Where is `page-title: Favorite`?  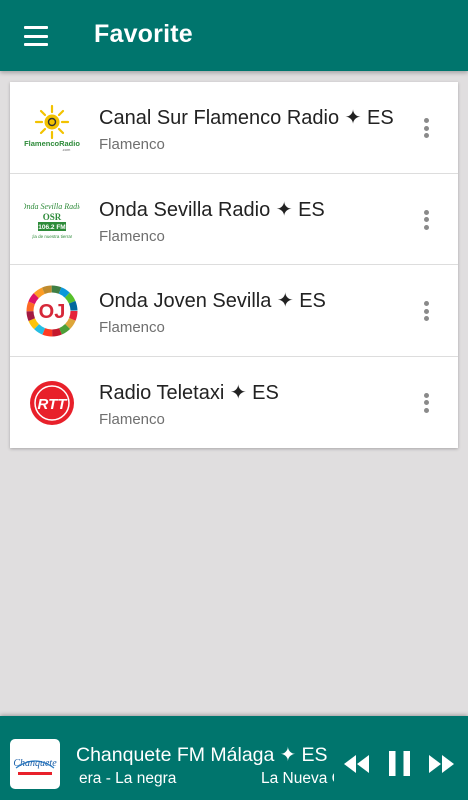
page-title: Favorite is located at coordinates (143, 34).